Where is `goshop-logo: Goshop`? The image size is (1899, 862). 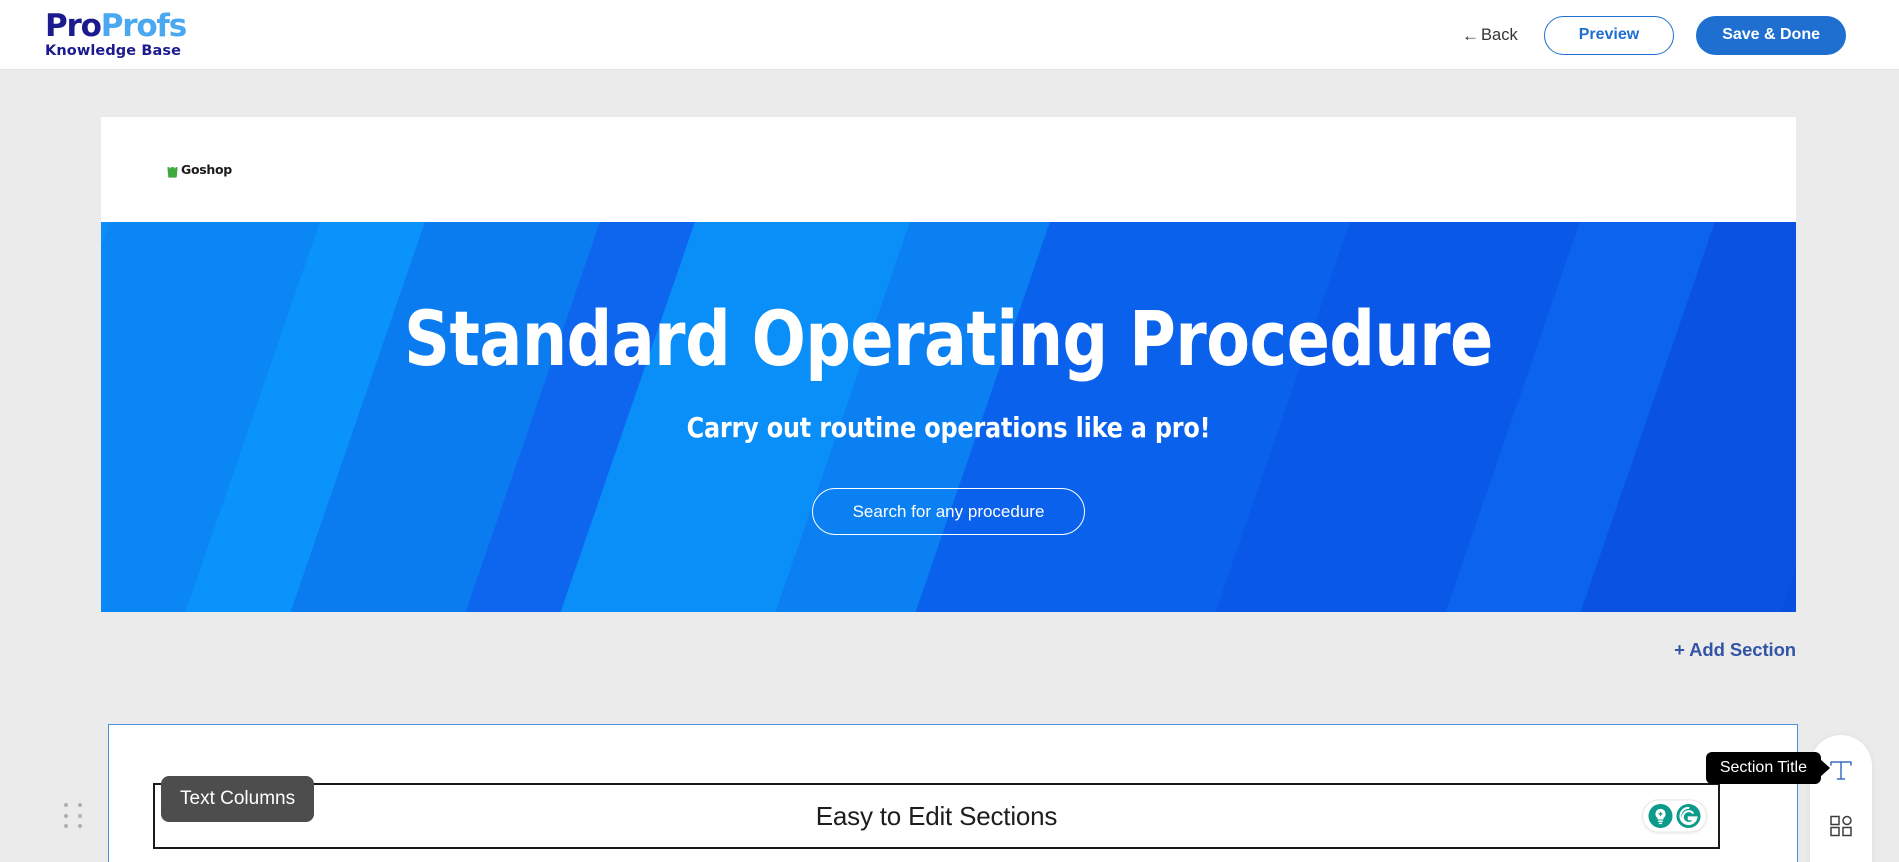
goshop-logo: Goshop is located at coordinates (198, 170).